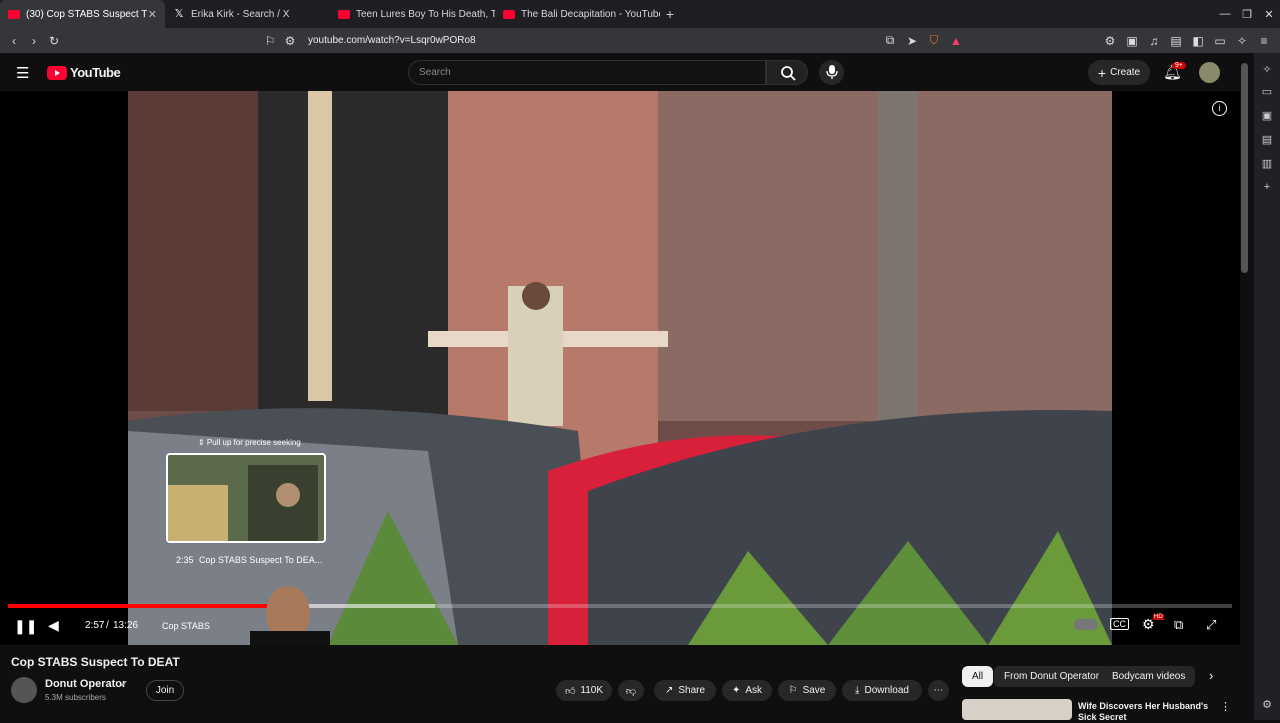 The height and width of the screenshot is (723, 1280). Describe the element at coordinates (584, 690) in the screenshot. I see `like-button: 👍︎ 110K` at that location.